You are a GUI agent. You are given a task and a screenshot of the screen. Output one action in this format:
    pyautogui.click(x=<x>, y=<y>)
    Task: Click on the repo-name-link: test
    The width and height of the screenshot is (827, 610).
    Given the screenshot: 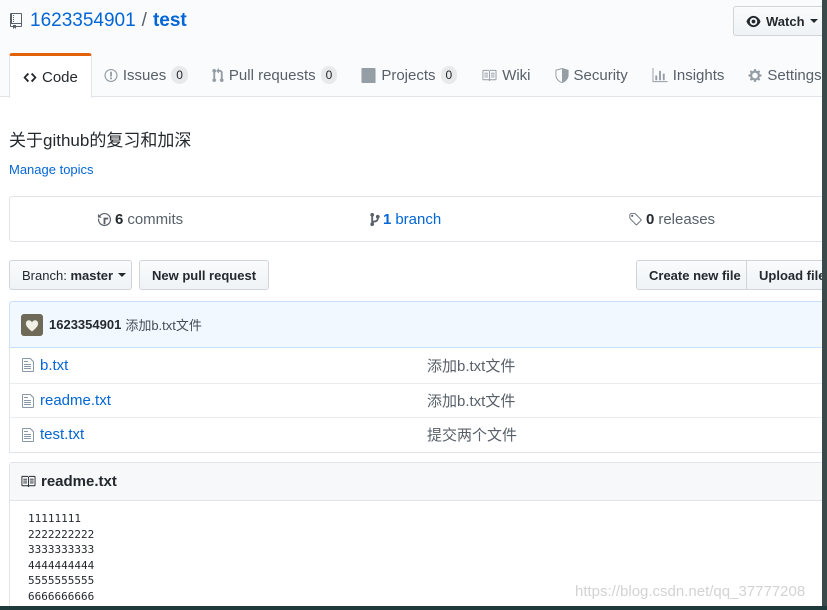 What is the action you would take?
    pyautogui.click(x=170, y=21)
    